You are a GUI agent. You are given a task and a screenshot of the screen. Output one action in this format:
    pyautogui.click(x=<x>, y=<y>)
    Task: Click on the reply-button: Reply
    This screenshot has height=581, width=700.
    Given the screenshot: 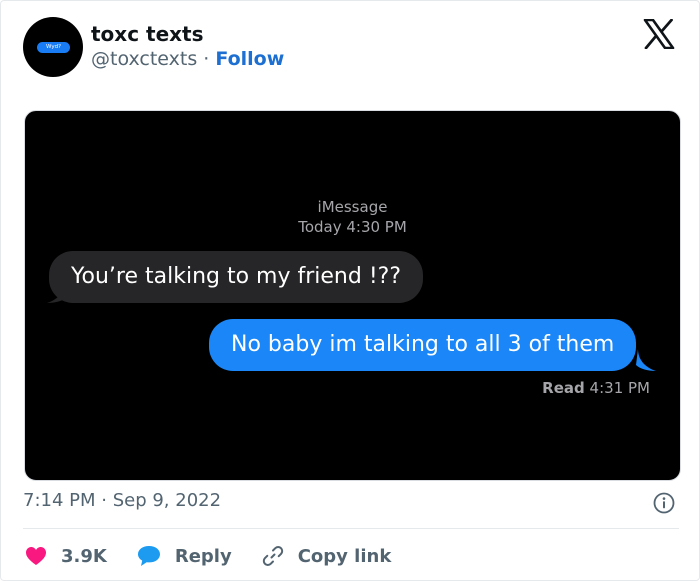 What is the action you would take?
    pyautogui.click(x=184, y=556)
    